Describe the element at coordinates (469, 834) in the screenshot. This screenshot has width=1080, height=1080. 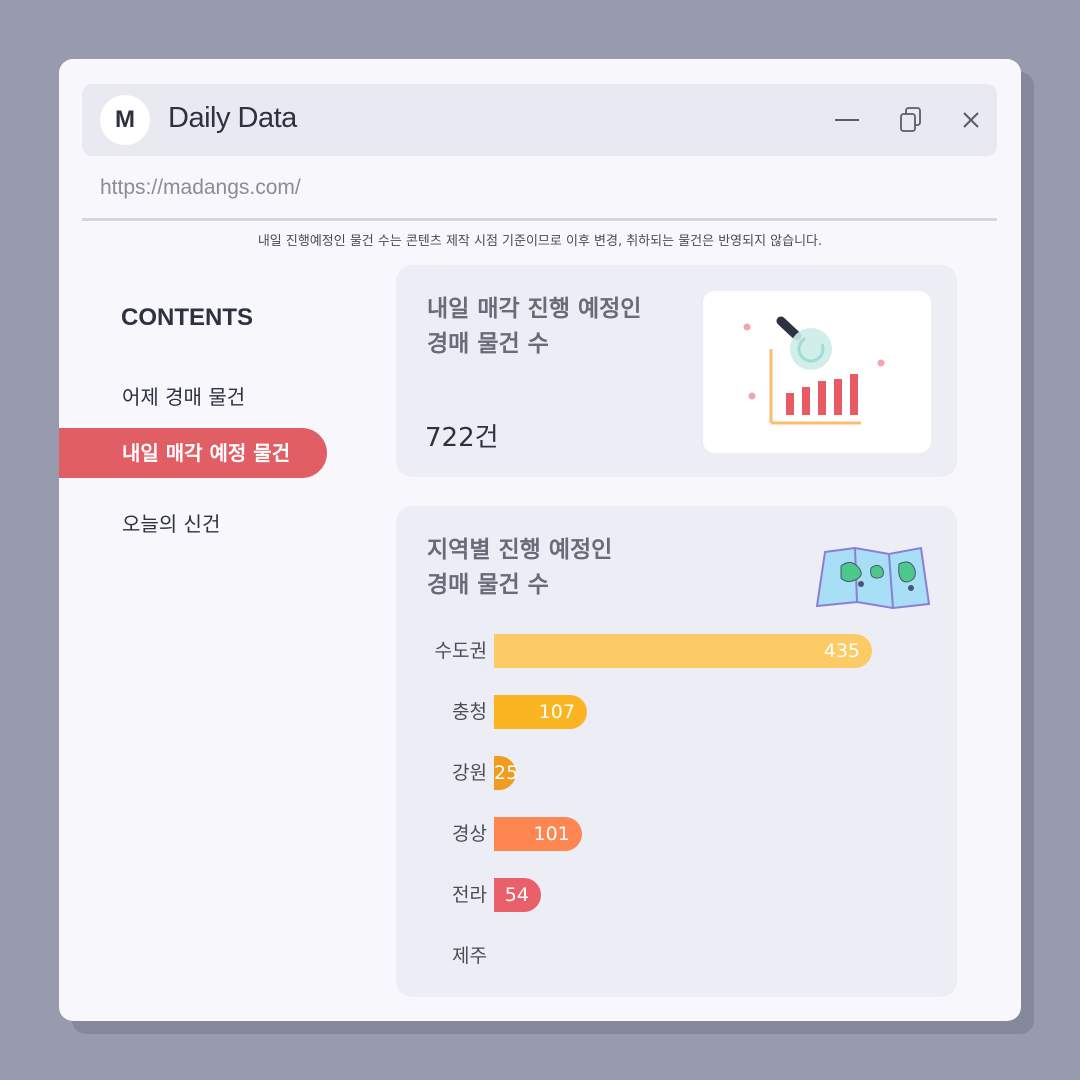
I see `bar-category-label: 경상` at that location.